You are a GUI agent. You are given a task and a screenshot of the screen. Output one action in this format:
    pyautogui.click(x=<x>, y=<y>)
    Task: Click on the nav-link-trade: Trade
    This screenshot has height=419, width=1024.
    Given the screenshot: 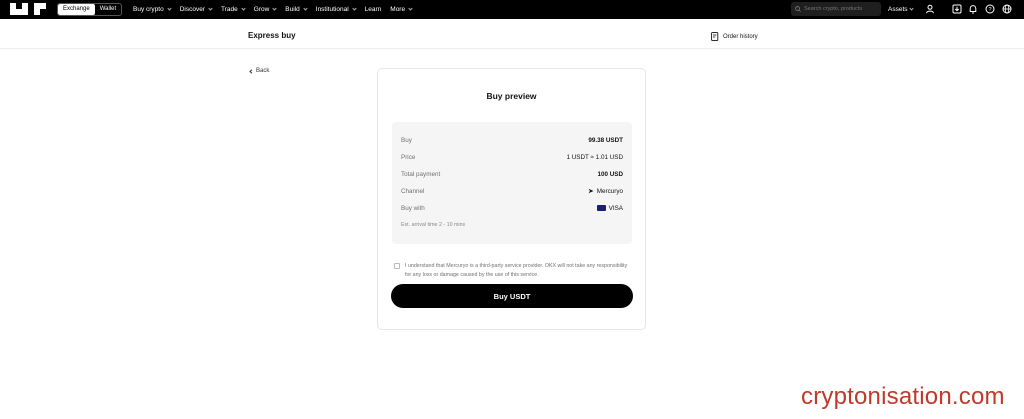 What is the action you would take?
    pyautogui.click(x=233, y=9)
    